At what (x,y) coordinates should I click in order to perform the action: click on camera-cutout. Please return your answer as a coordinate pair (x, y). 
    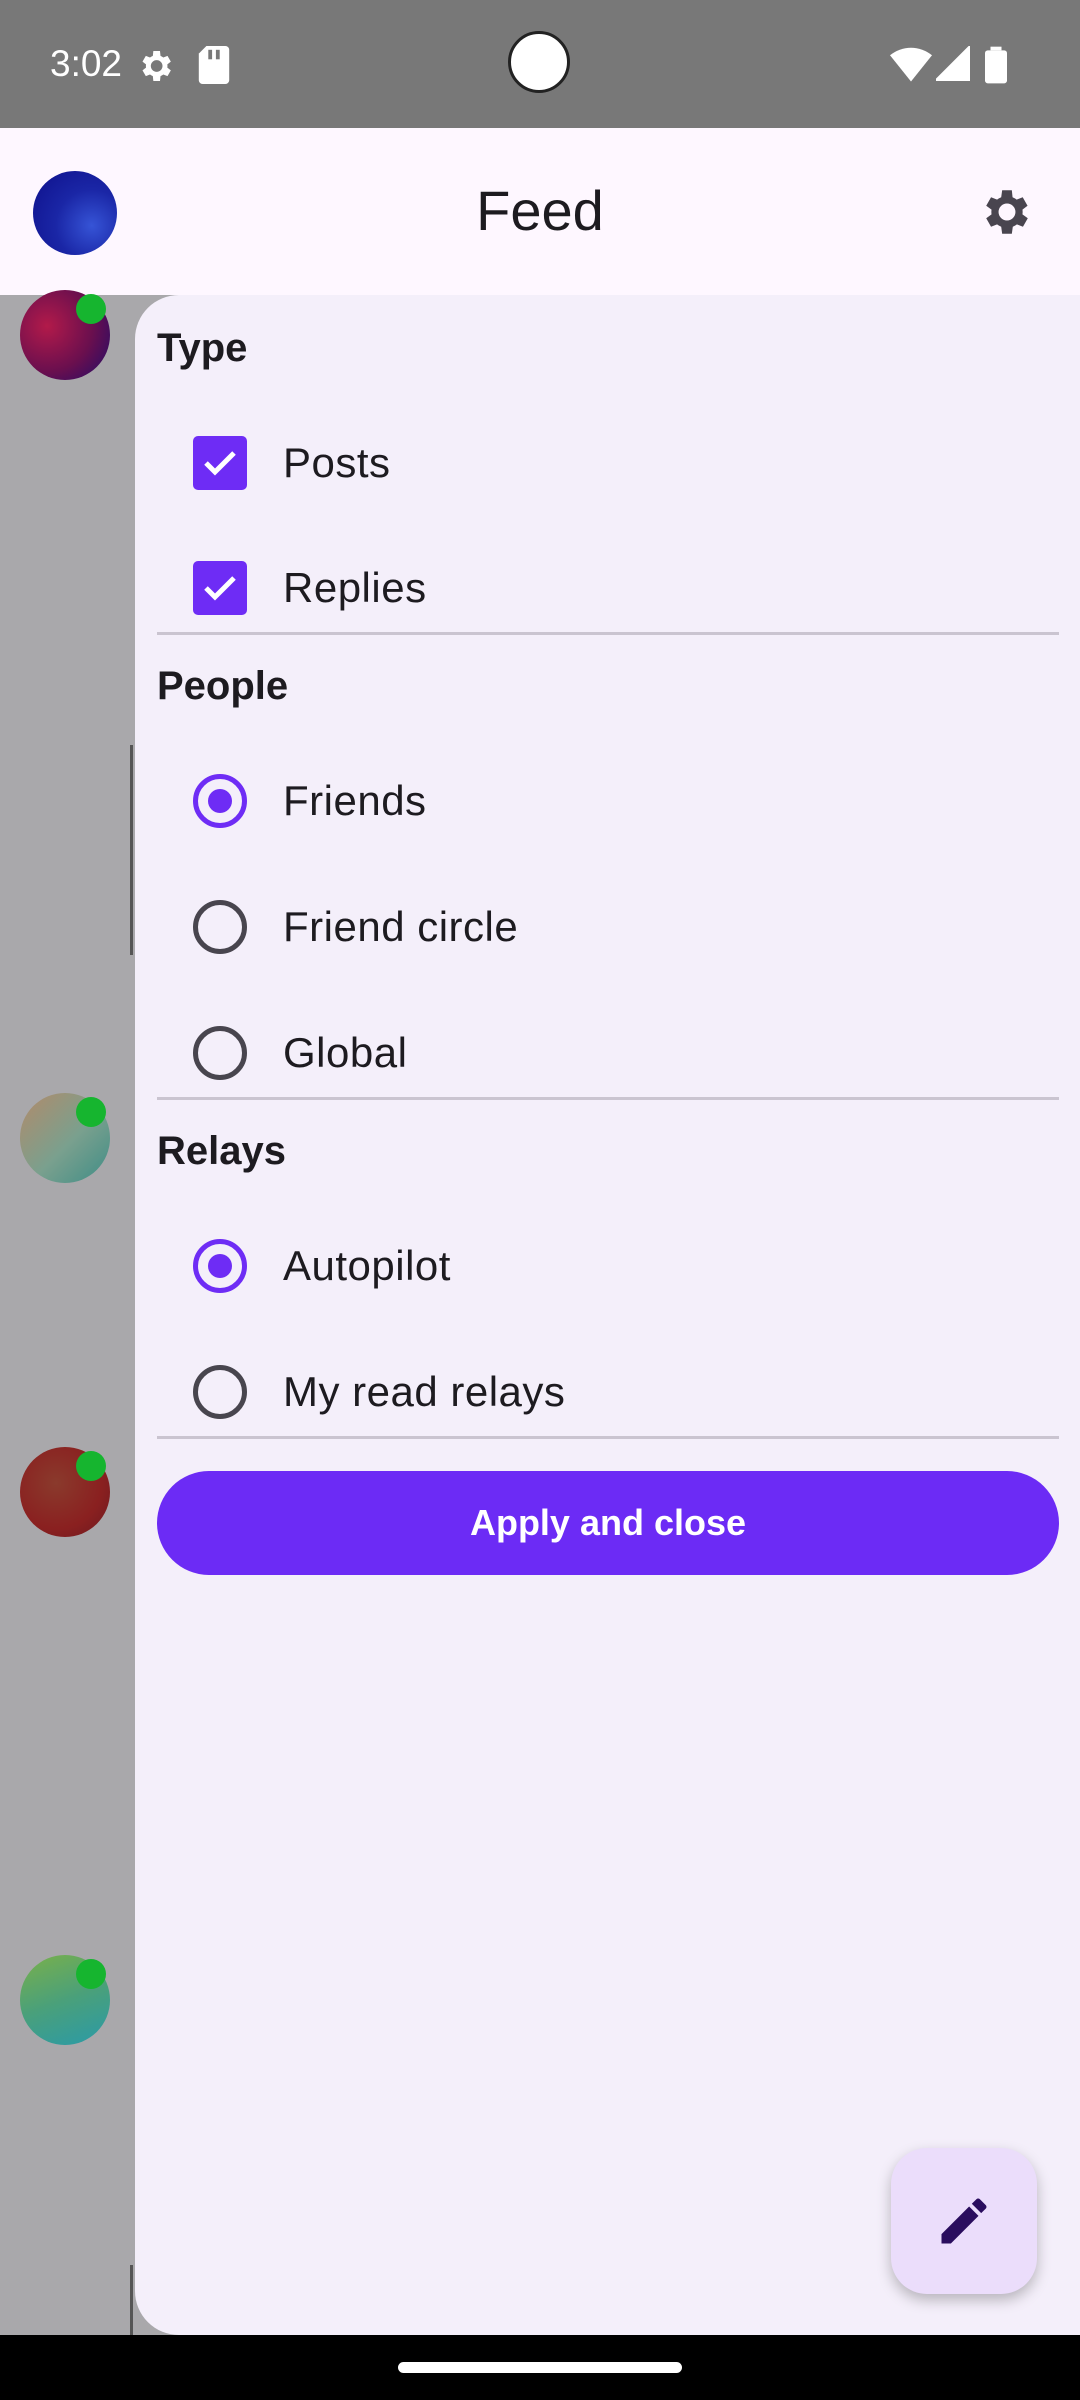
    Looking at the image, I should click on (539, 62).